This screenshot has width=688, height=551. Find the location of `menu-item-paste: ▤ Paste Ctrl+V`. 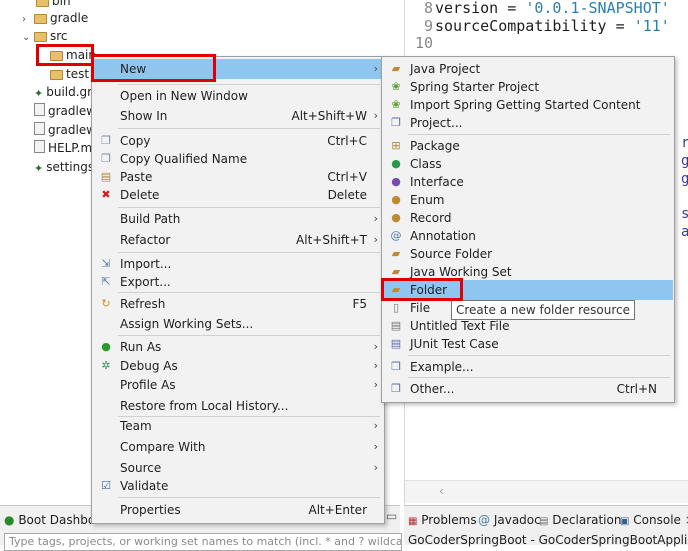

menu-item-paste: ▤ Paste Ctrl+V is located at coordinates (238, 177).